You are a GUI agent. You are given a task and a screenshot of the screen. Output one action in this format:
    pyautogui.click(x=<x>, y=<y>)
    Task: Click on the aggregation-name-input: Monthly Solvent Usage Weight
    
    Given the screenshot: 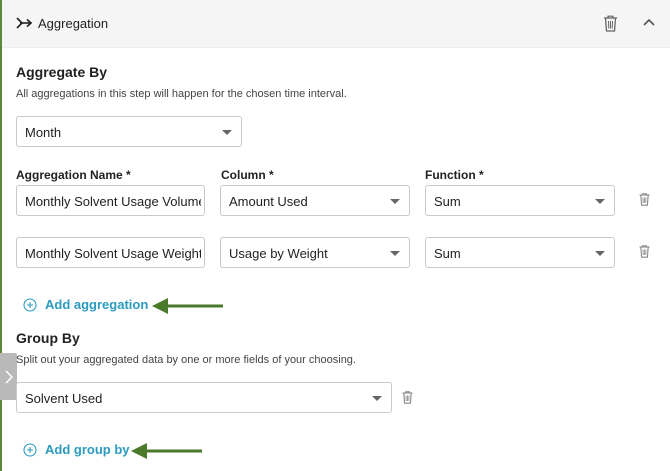 What is the action you would take?
    pyautogui.click(x=110, y=252)
    